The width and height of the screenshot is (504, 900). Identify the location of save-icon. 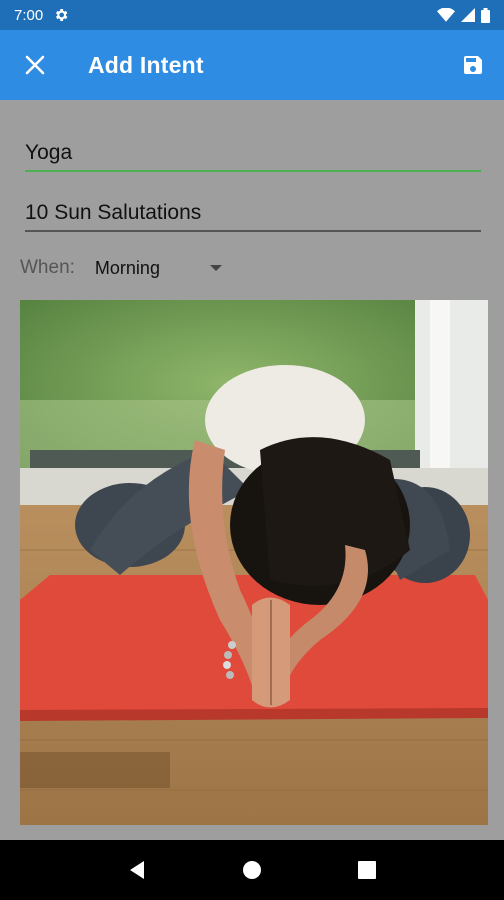
(473, 65).